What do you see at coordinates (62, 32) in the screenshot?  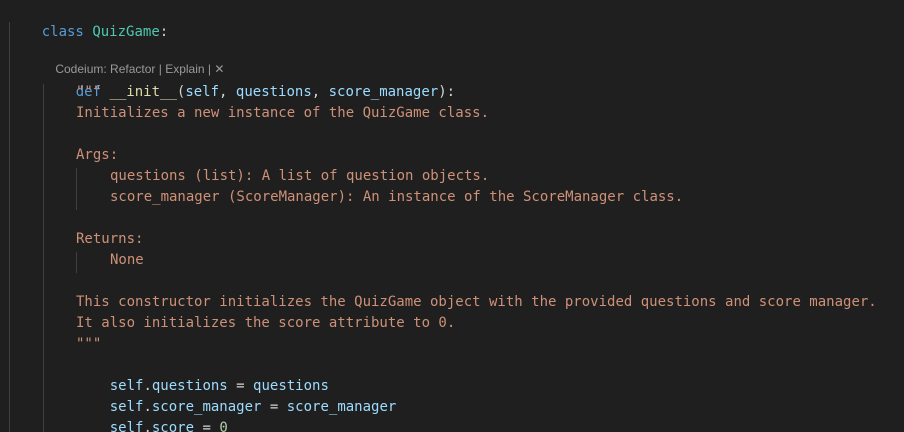 I see `keyword-class: class` at bounding box center [62, 32].